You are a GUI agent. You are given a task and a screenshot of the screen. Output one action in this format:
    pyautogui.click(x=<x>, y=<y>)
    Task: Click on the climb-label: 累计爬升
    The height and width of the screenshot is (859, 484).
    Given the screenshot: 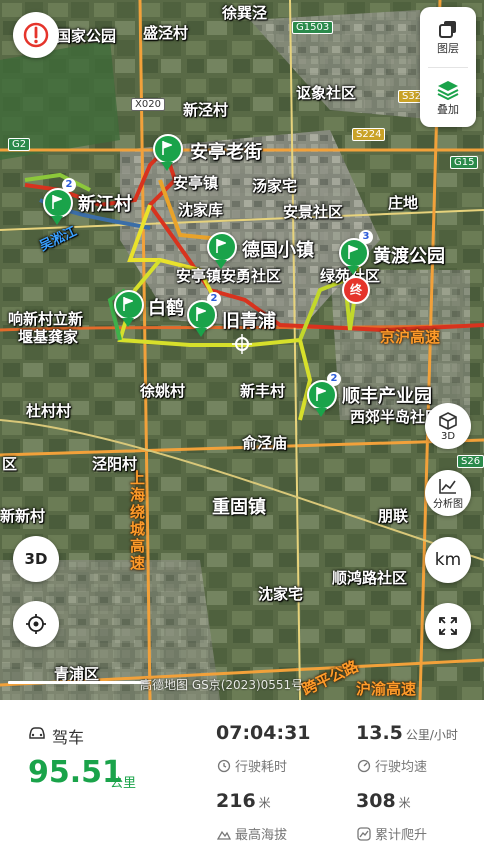 What is the action you would take?
    pyautogui.click(x=401, y=835)
    